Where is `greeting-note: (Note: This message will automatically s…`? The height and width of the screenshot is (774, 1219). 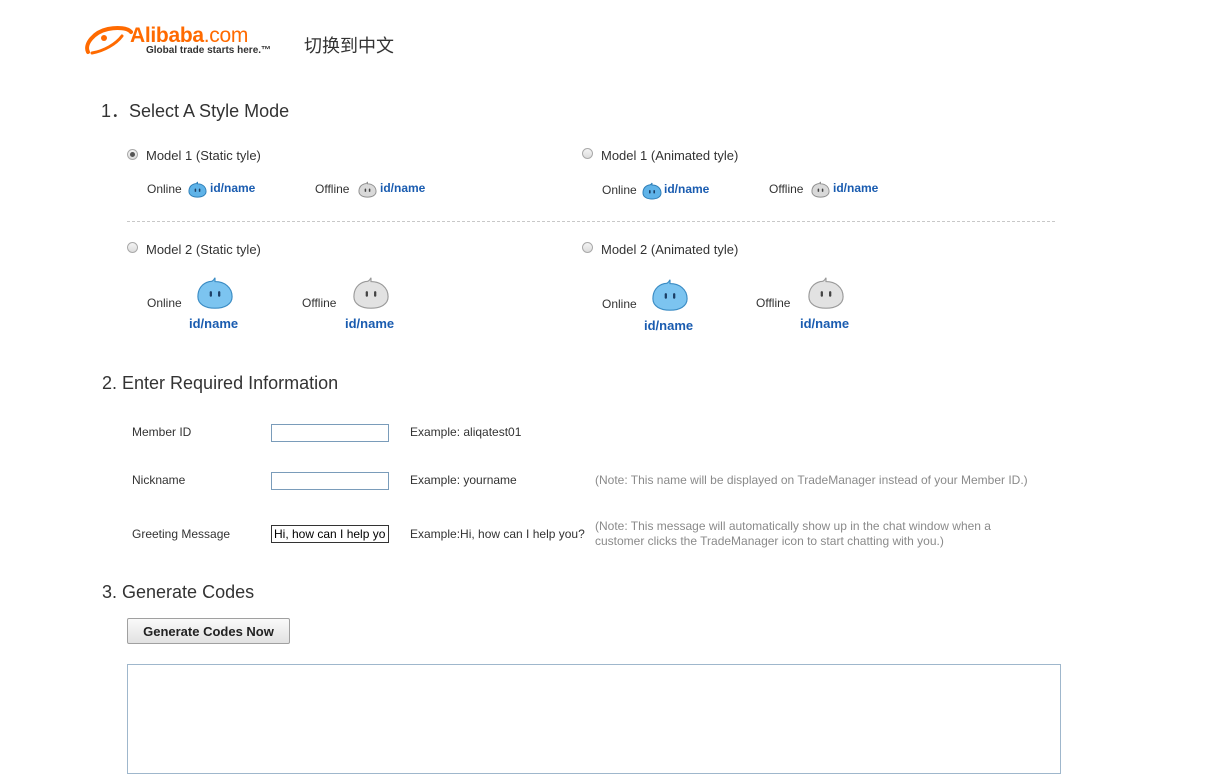 greeting-note: (Note: This message will automatically s… is located at coordinates (793, 533).